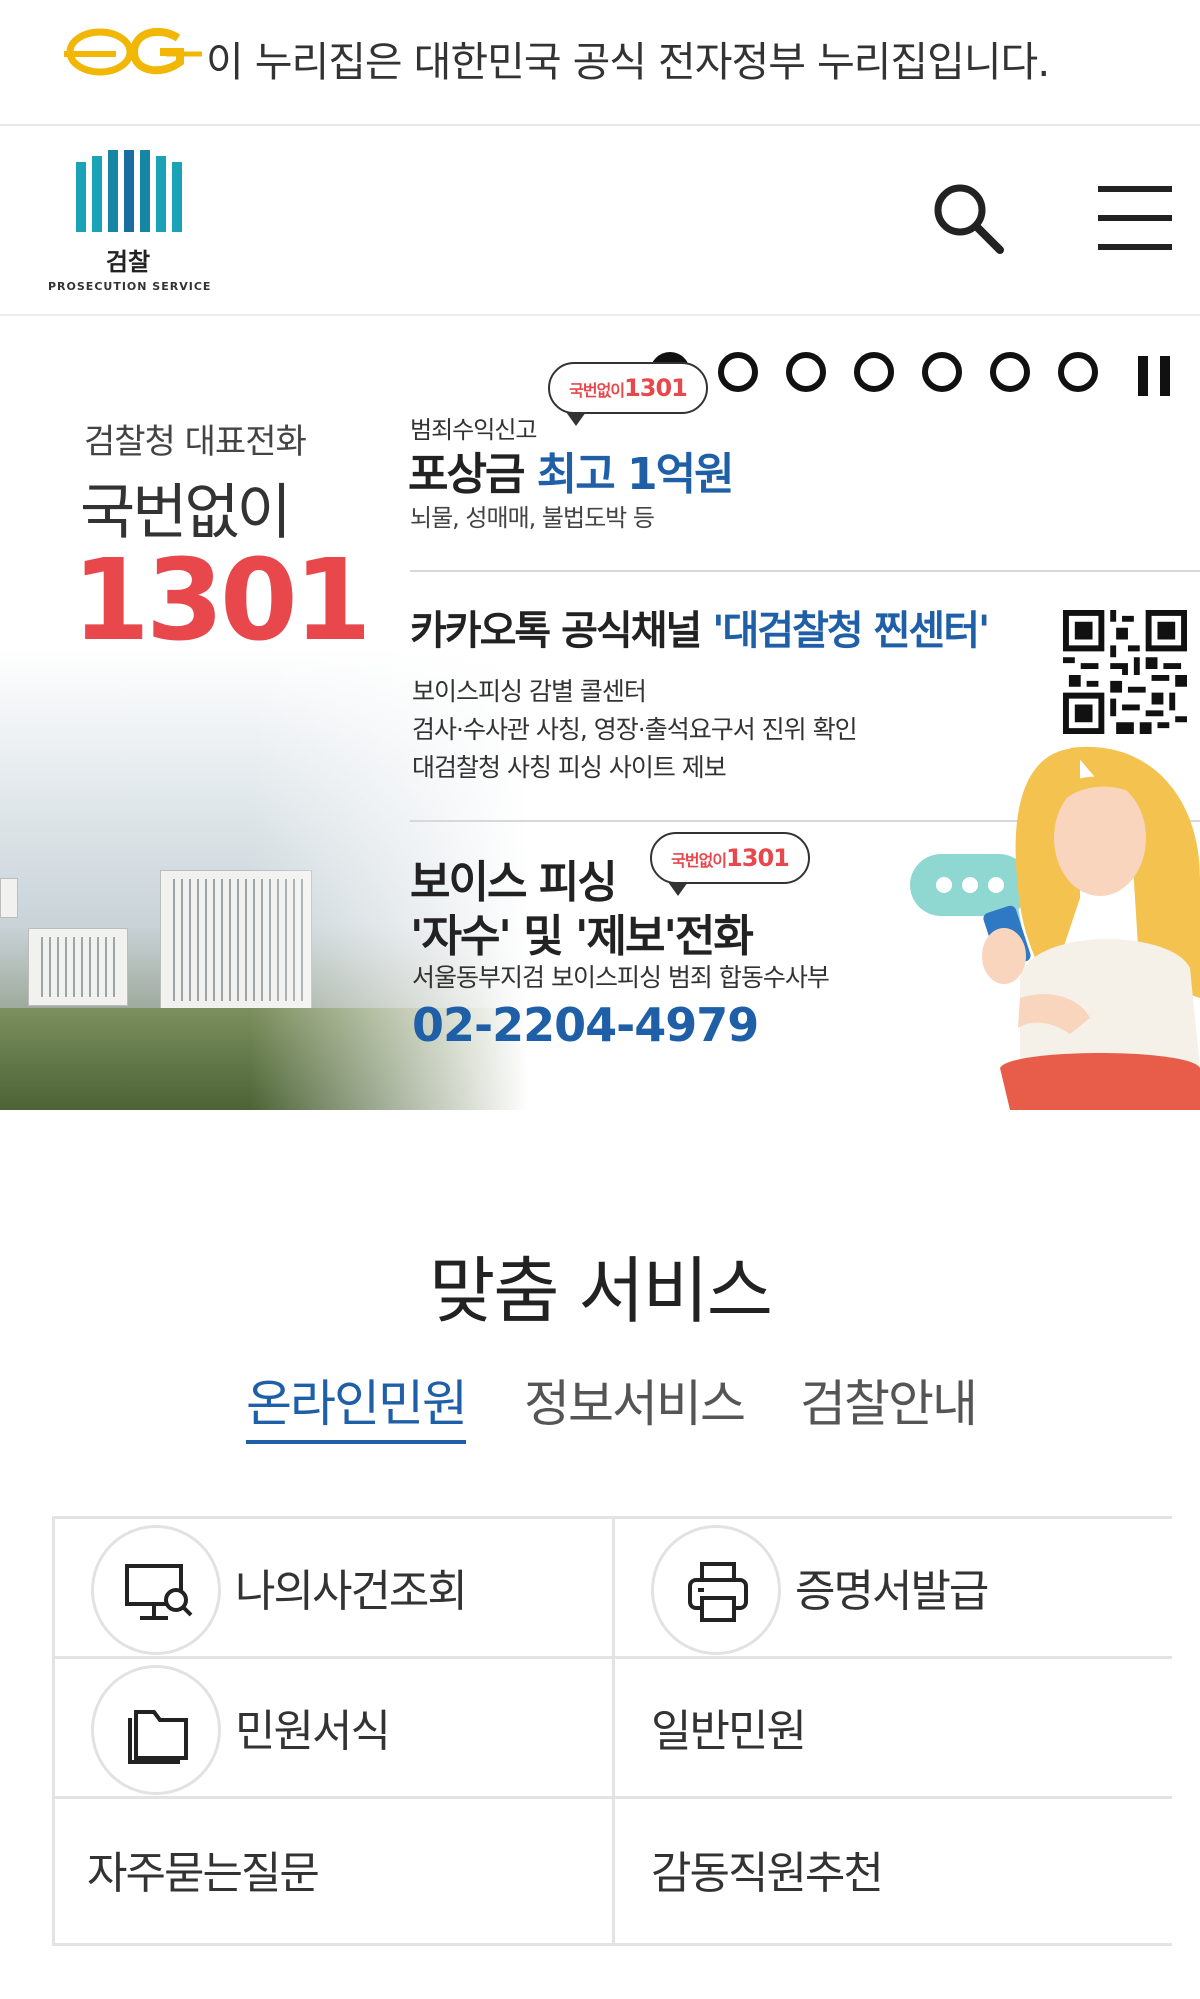 The width and height of the screenshot is (1200, 1999). Describe the element at coordinates (893, 1871) in the screenshot. I see `service-recommend-staff: 감동직원추천` at that location.